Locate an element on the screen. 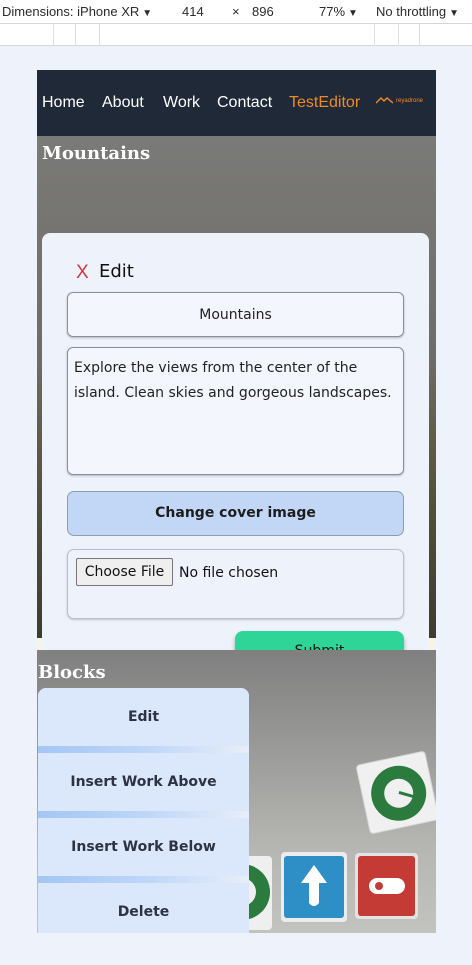 The height and width of the screenshot is (965, 472). hero-title: Mountains is located at coordinates (96, 153).